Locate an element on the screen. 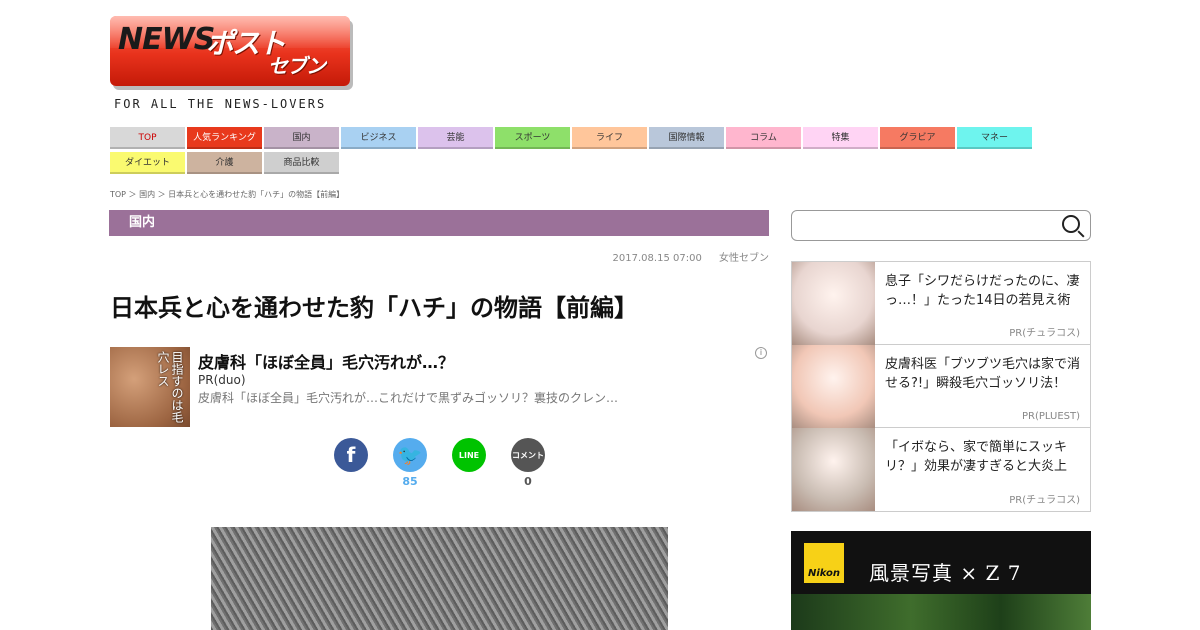  ad-info-icon: i is located at coordinates (761, 353).